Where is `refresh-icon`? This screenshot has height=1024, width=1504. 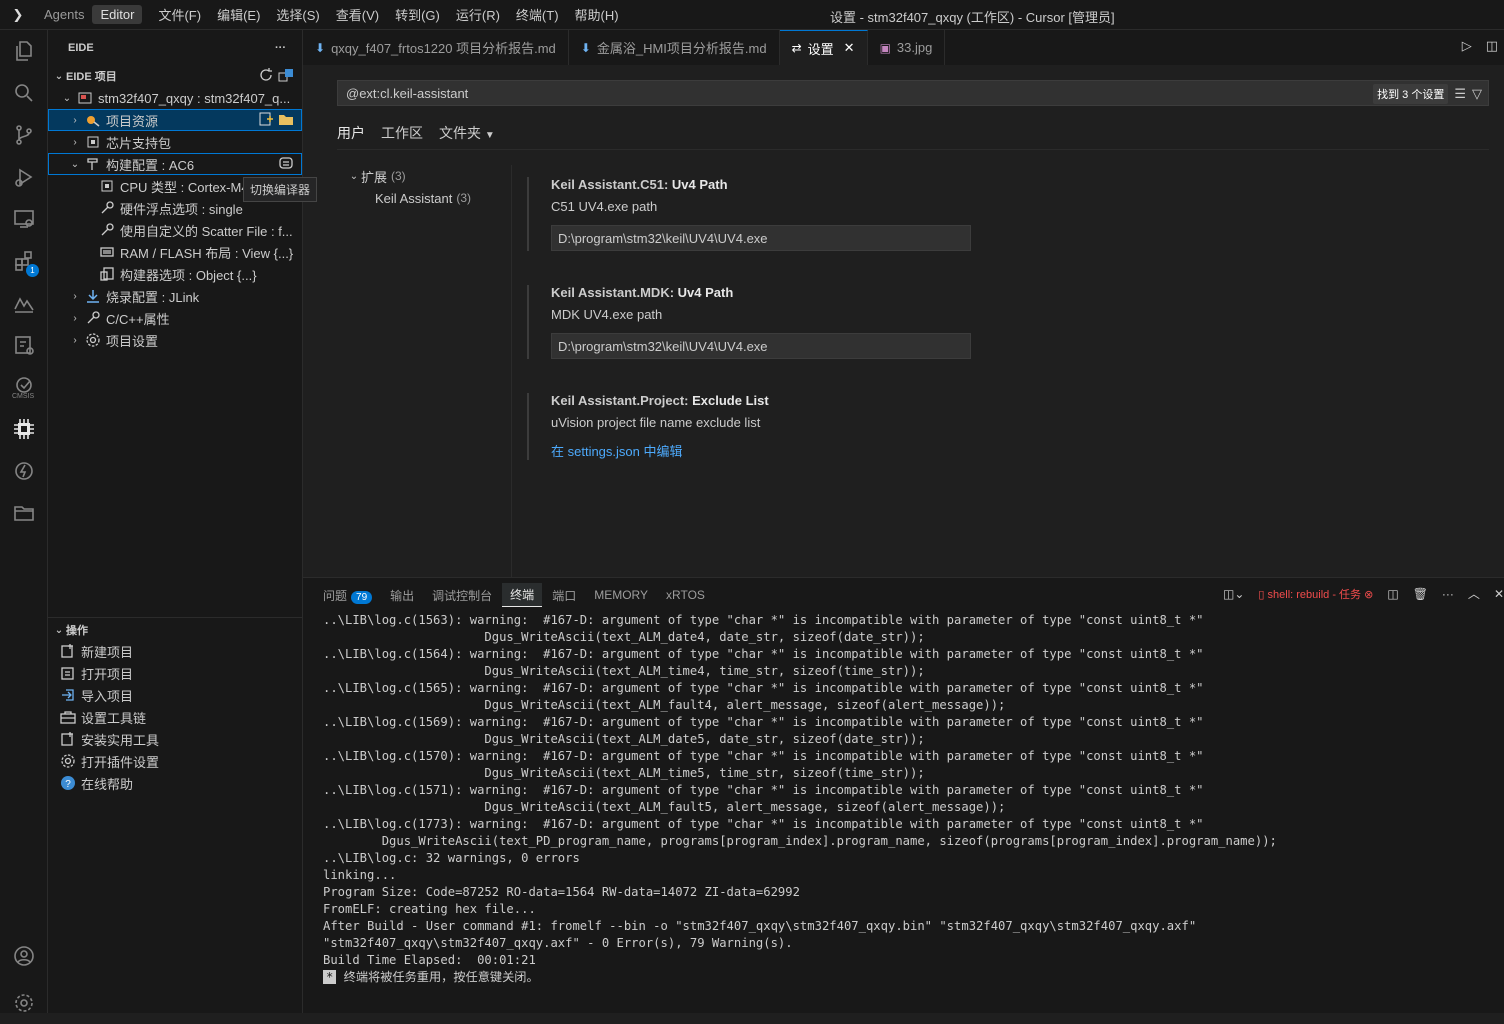
refresh-icon is located at coordinates (266, 76).